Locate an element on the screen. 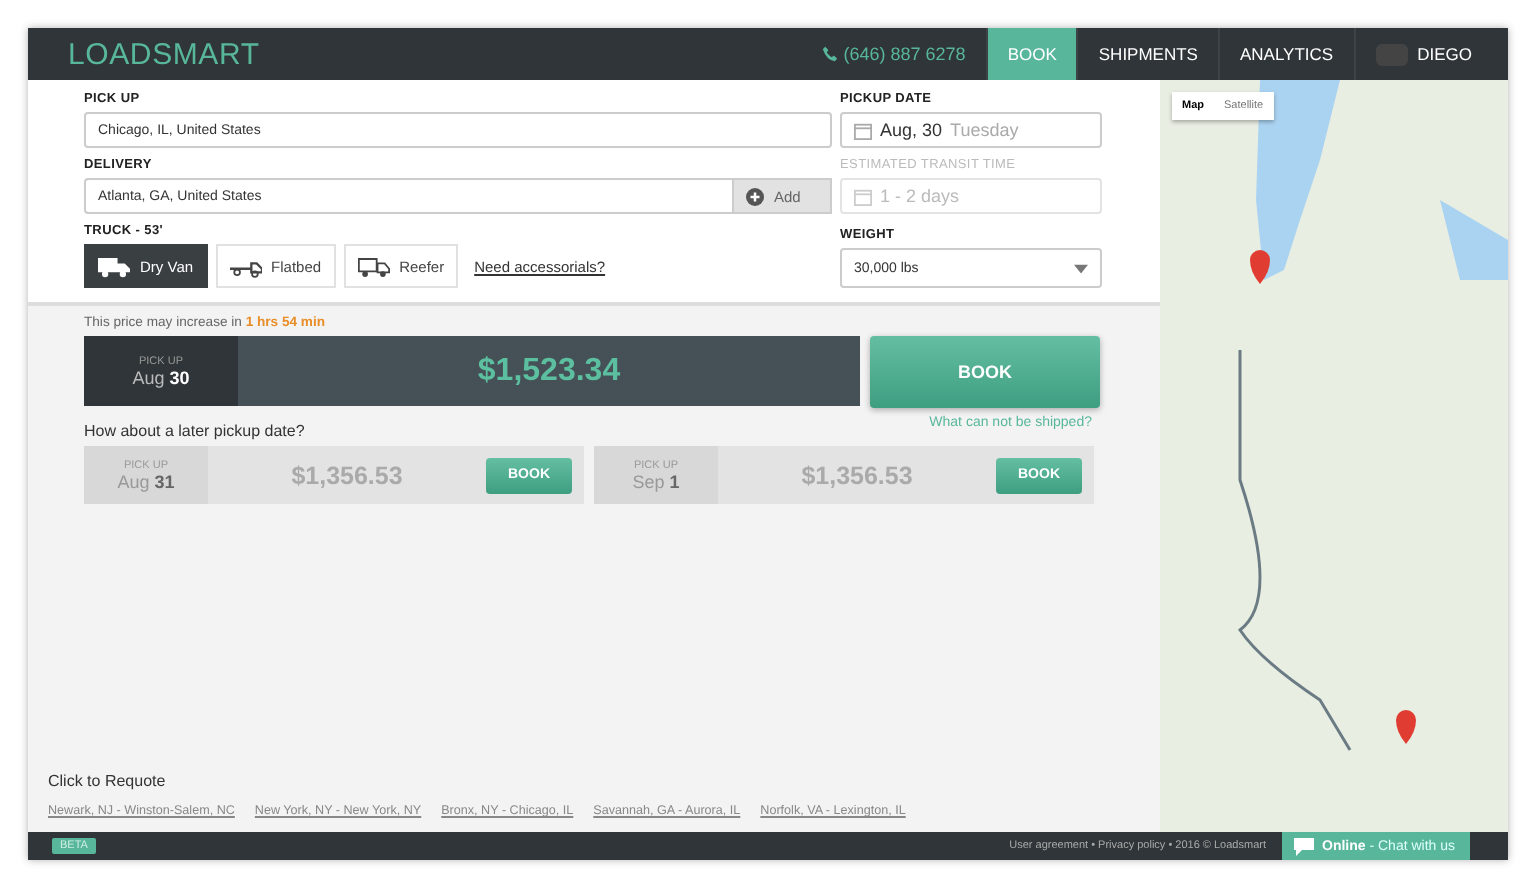 This screenshot has width=1536, height=890. pickup-date: Sep 1 is located at coordinates (656, 481).